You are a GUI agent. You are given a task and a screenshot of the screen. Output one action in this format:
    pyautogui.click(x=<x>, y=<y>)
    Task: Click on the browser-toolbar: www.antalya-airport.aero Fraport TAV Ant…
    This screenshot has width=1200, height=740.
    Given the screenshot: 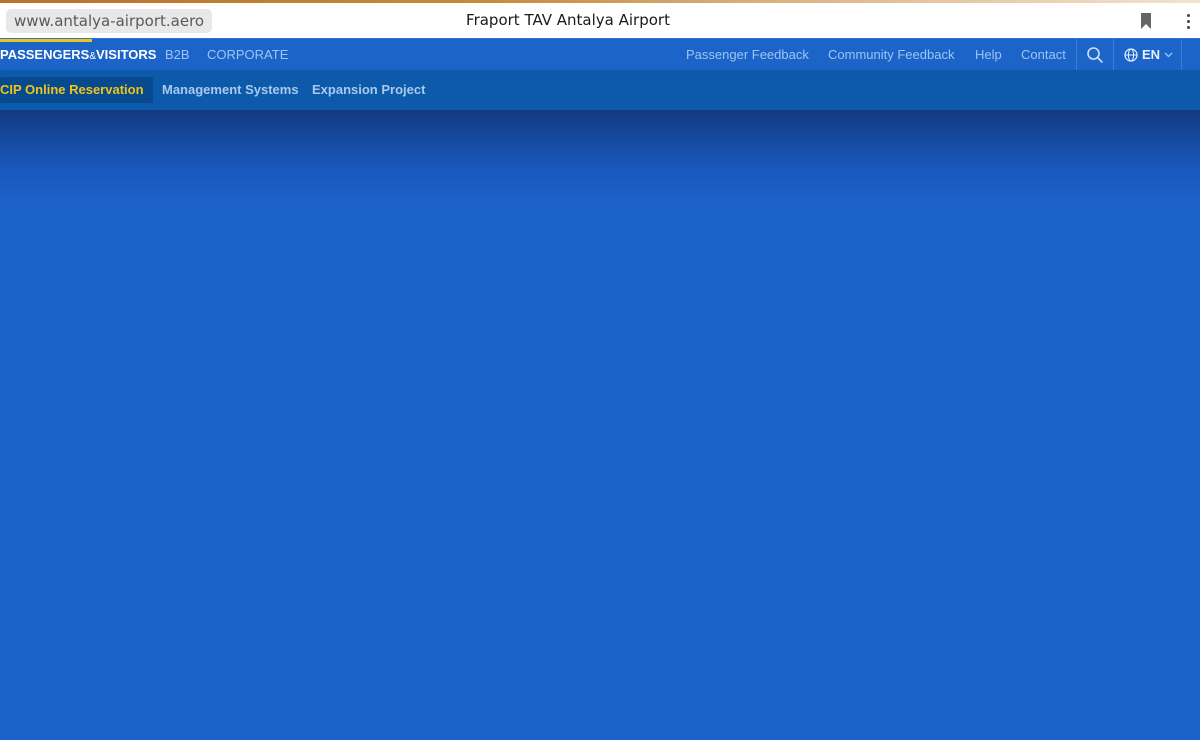 What is the action you would take?
    pyautogui.click(x=600, y=20)
    